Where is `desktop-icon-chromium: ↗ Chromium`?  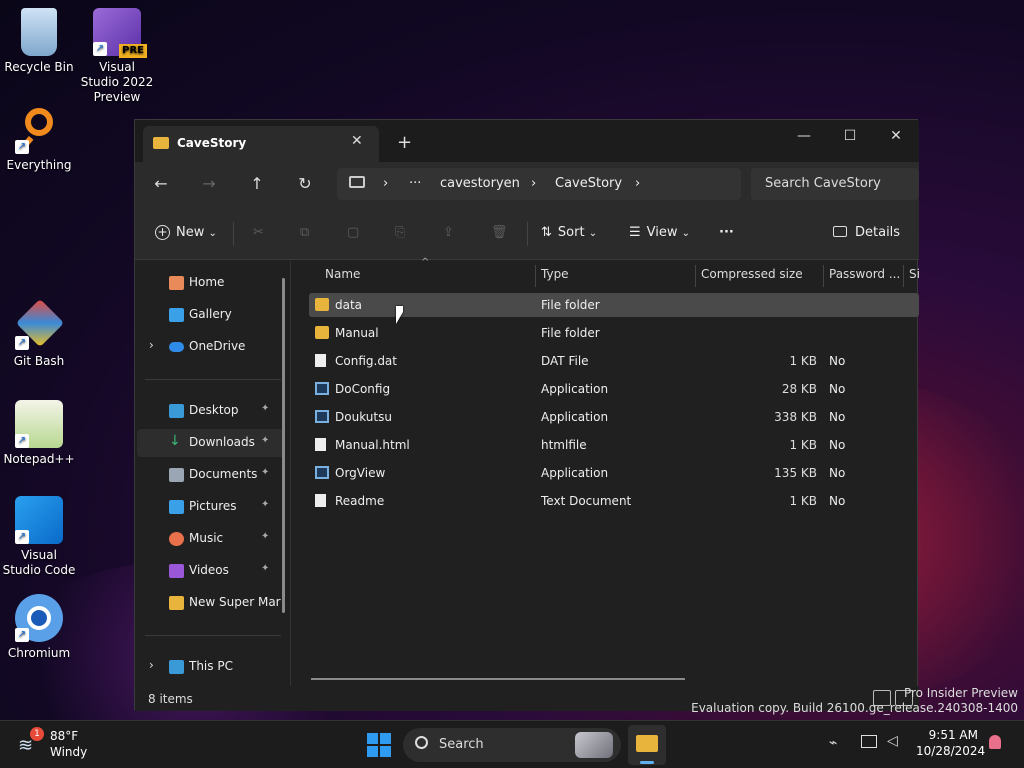
desktop-icon-chromium: ↗ Chromium is located at coordinates (39, 627).